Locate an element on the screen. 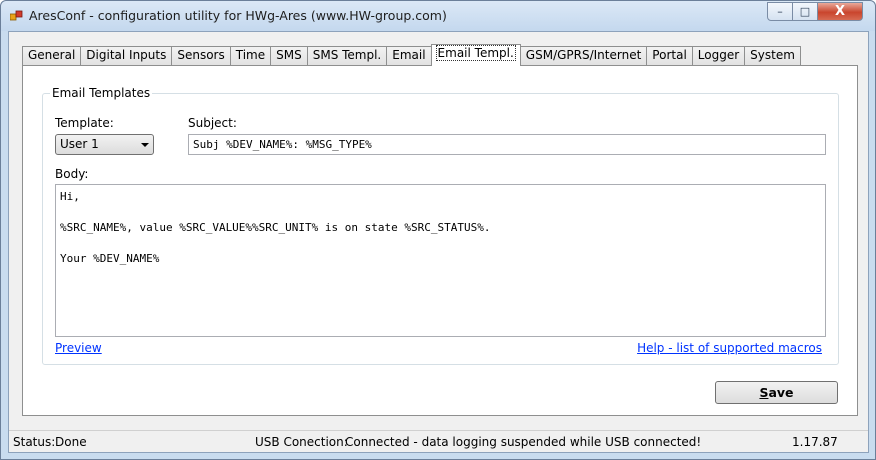 Image resolution: width=876 pixels, height=460 pixels. tab-sms: SMS is located at coordinates (289, 55).